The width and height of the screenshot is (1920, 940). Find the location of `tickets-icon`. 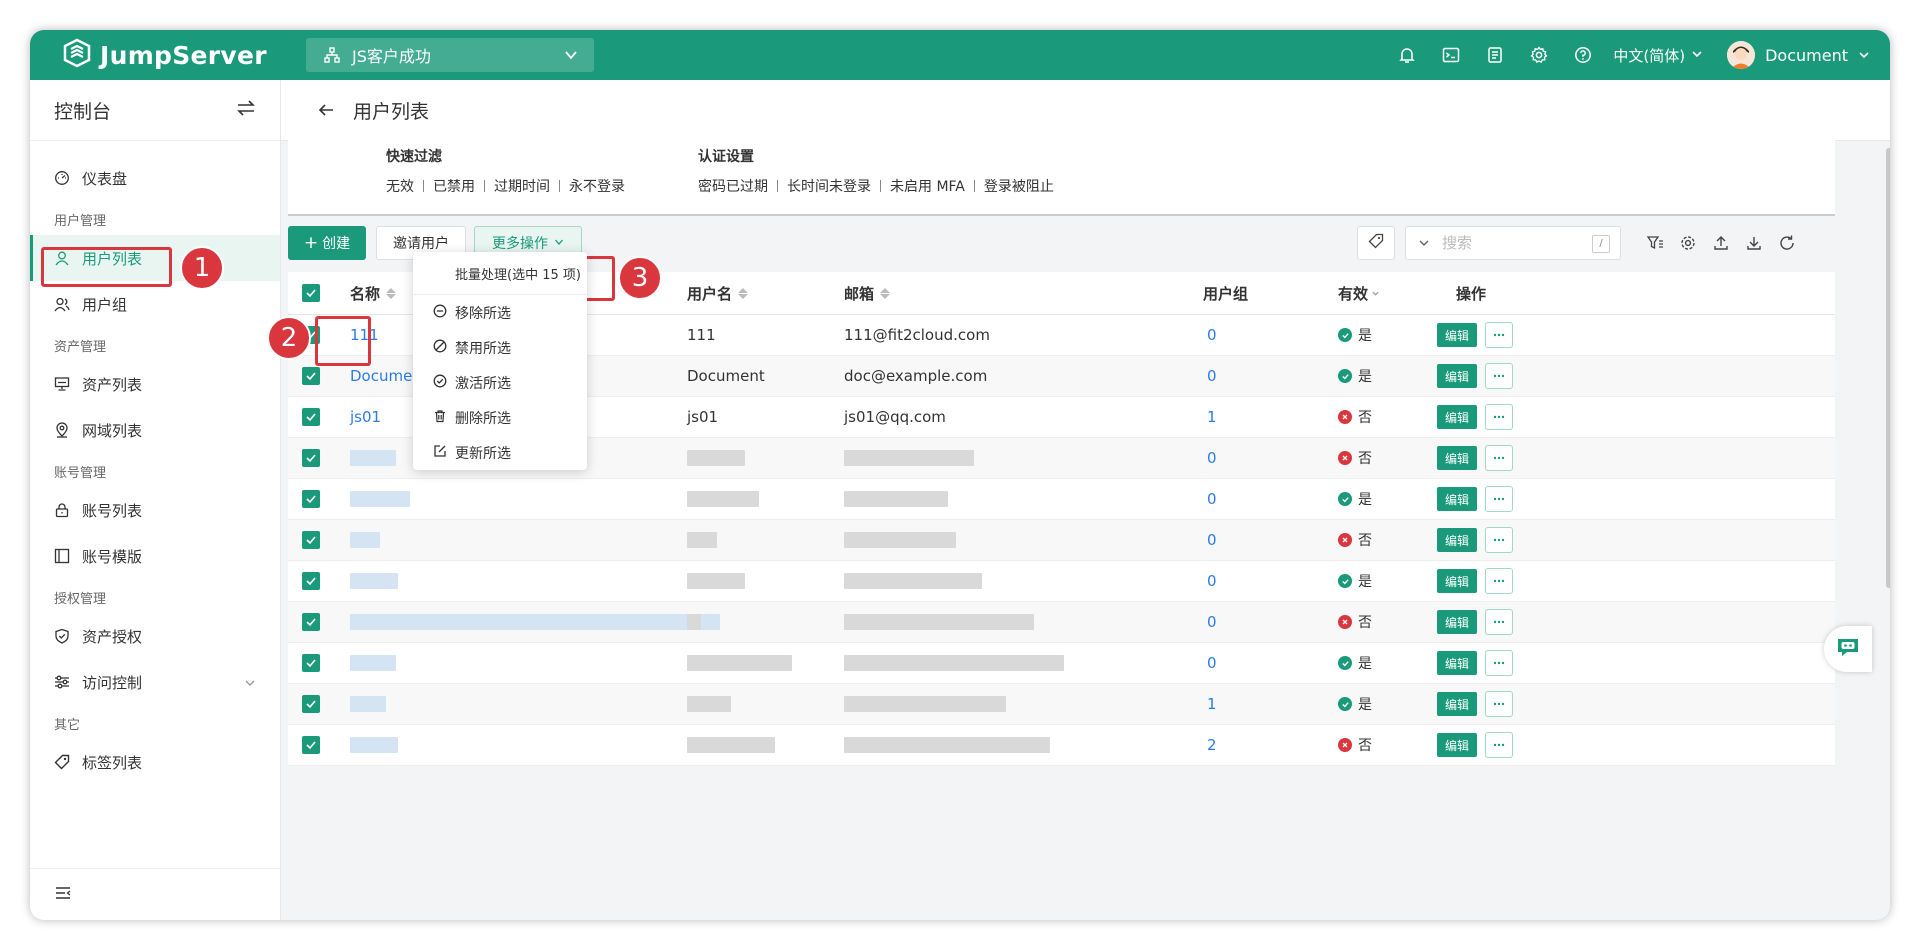

tickets-icon is located at coordinates (1495, 55).